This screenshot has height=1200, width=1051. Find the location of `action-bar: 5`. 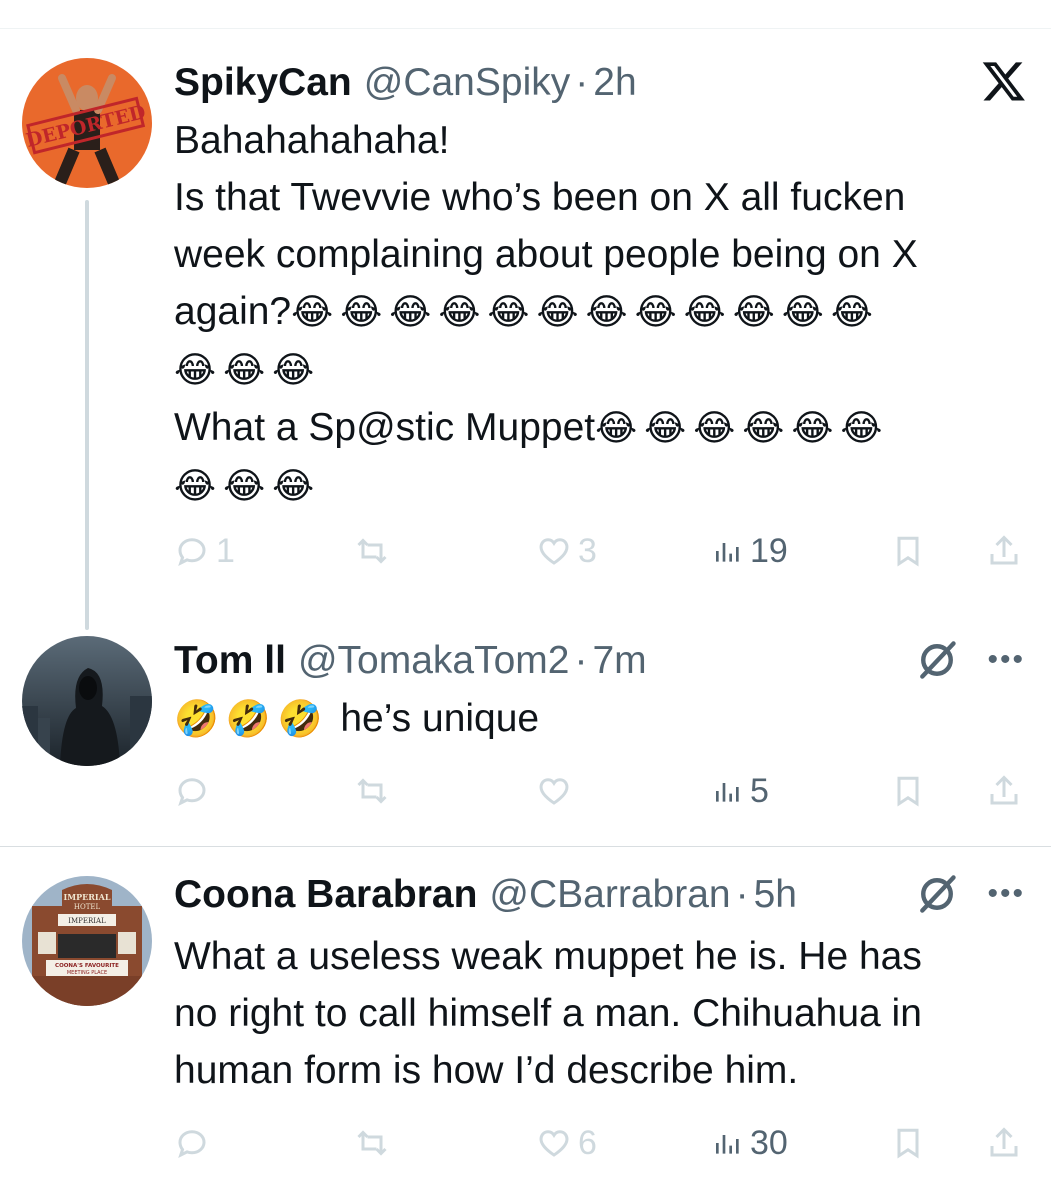

action-bar: 5 is located at coordinates (604, 791).